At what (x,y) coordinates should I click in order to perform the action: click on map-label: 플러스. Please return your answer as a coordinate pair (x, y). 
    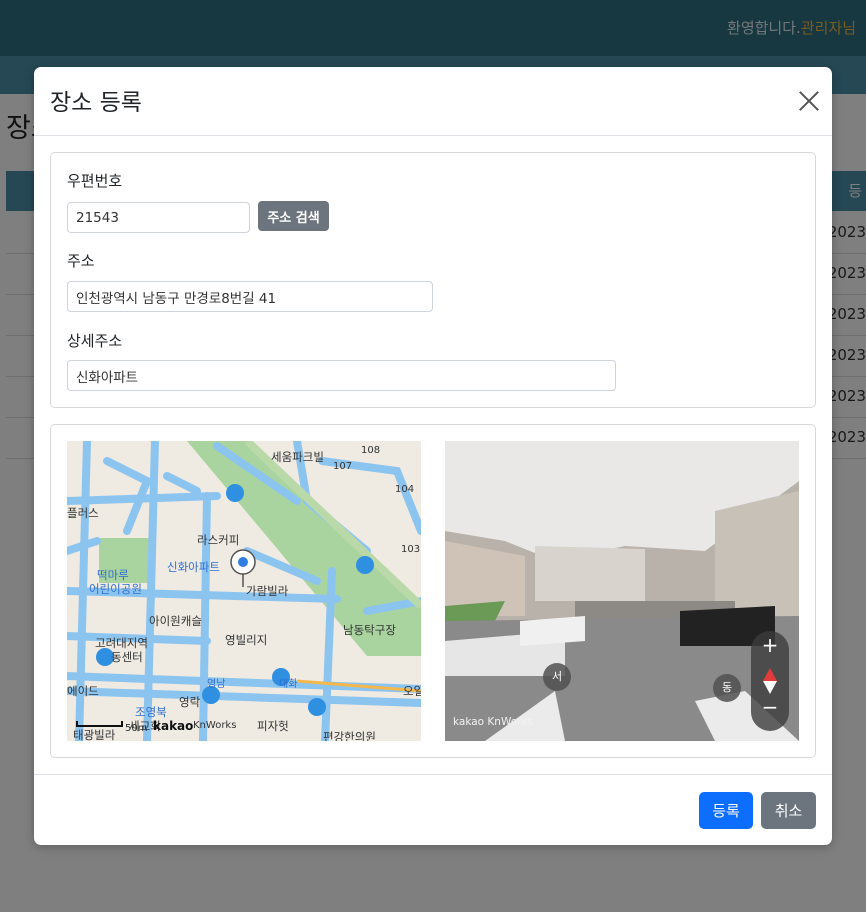
    Looking at the image, I should click on (83, 513).